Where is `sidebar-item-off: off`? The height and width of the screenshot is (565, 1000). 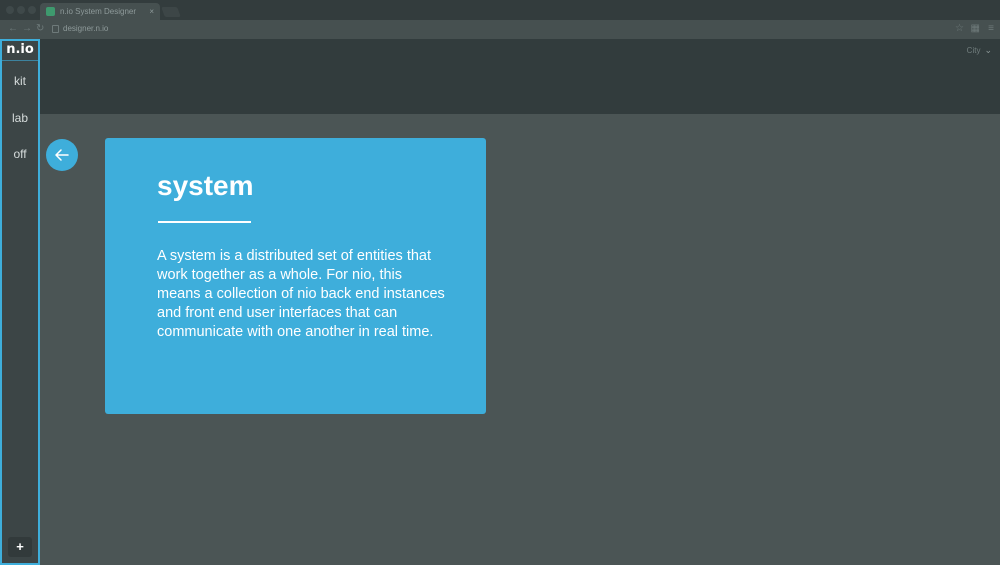 sidebar-item-off: off is located at coordinates (20, 154).